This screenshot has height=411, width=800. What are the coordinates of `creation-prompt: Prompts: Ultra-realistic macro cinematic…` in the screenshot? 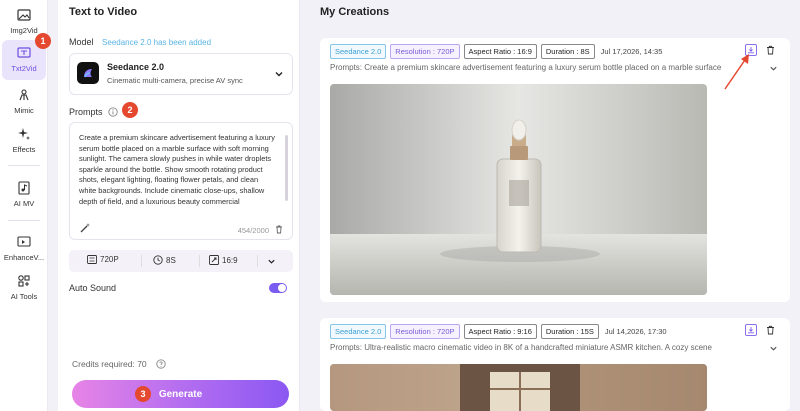 It's located at (521, 347).